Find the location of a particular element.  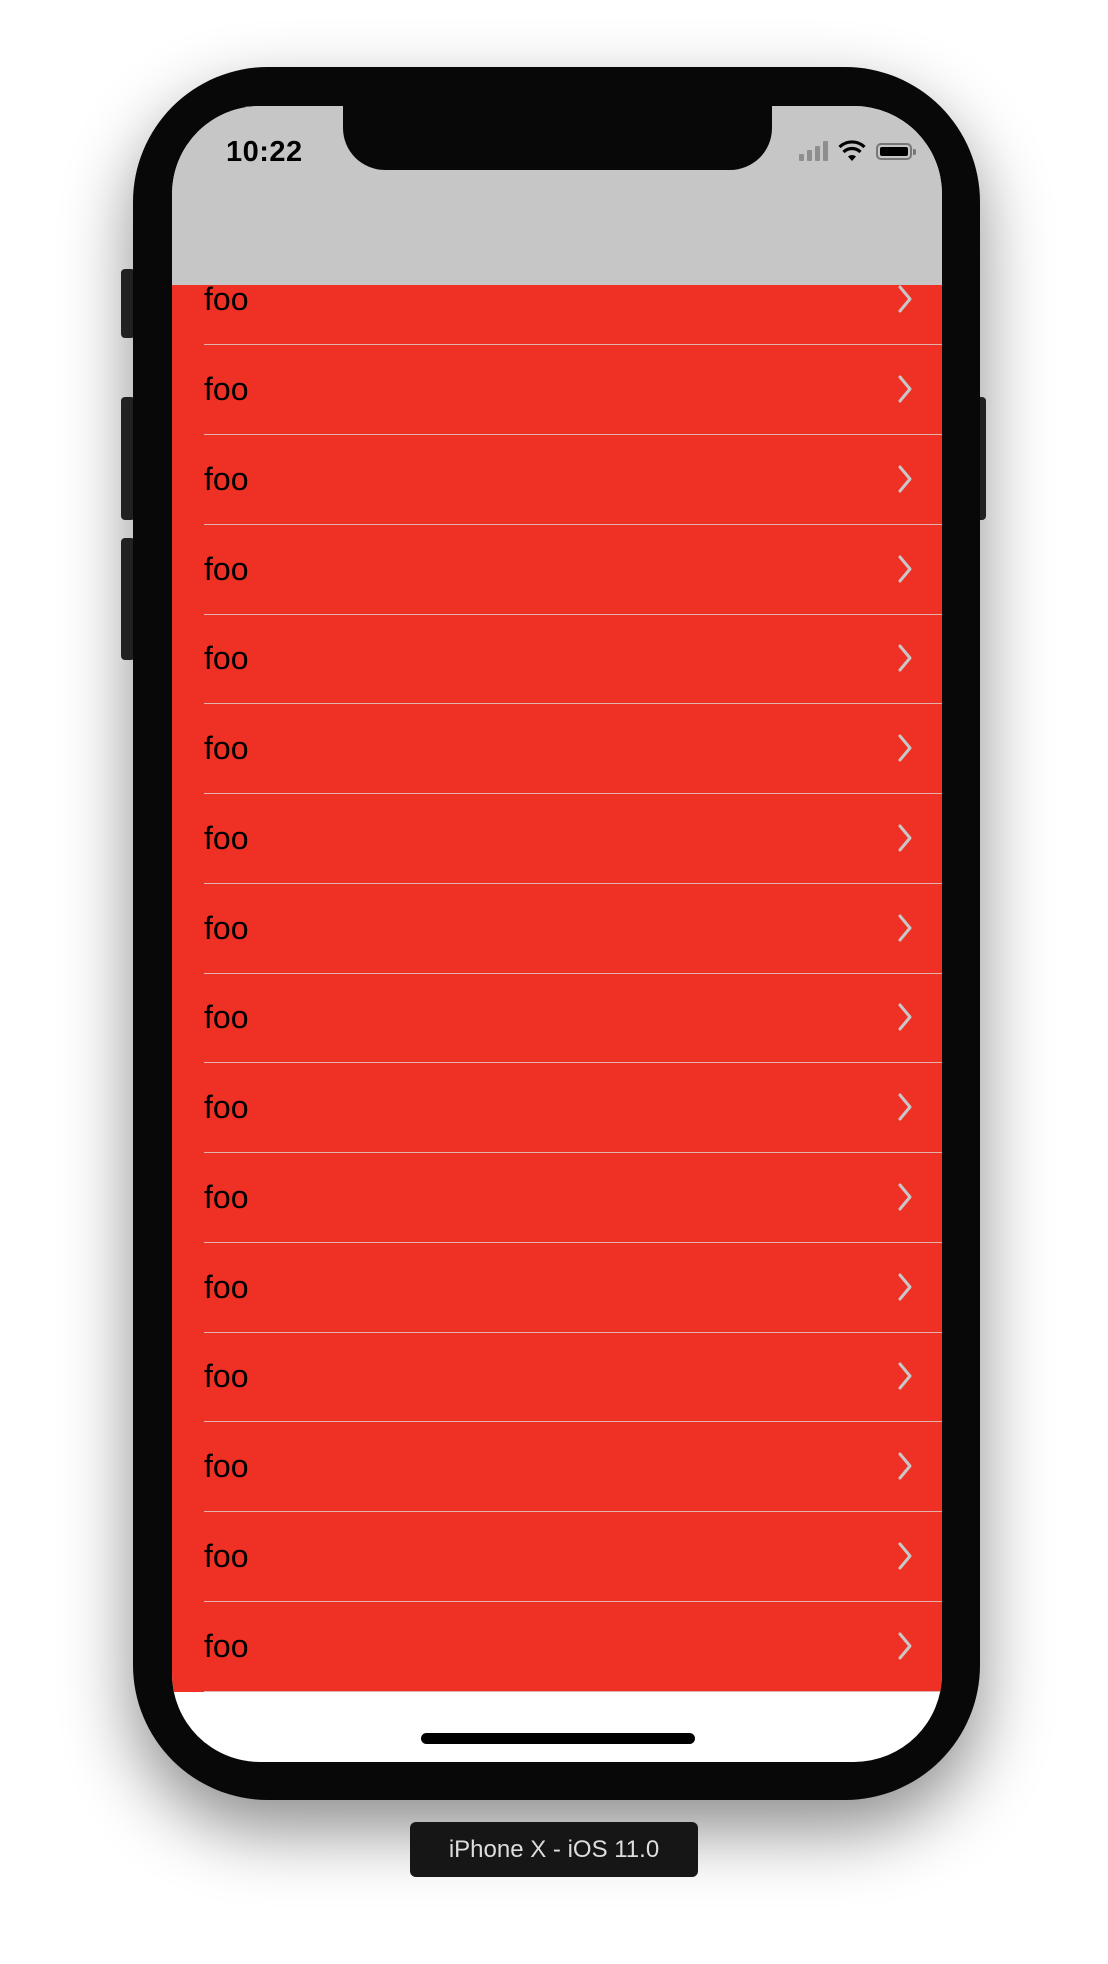

status-icons is located at coordinates (857, 151).